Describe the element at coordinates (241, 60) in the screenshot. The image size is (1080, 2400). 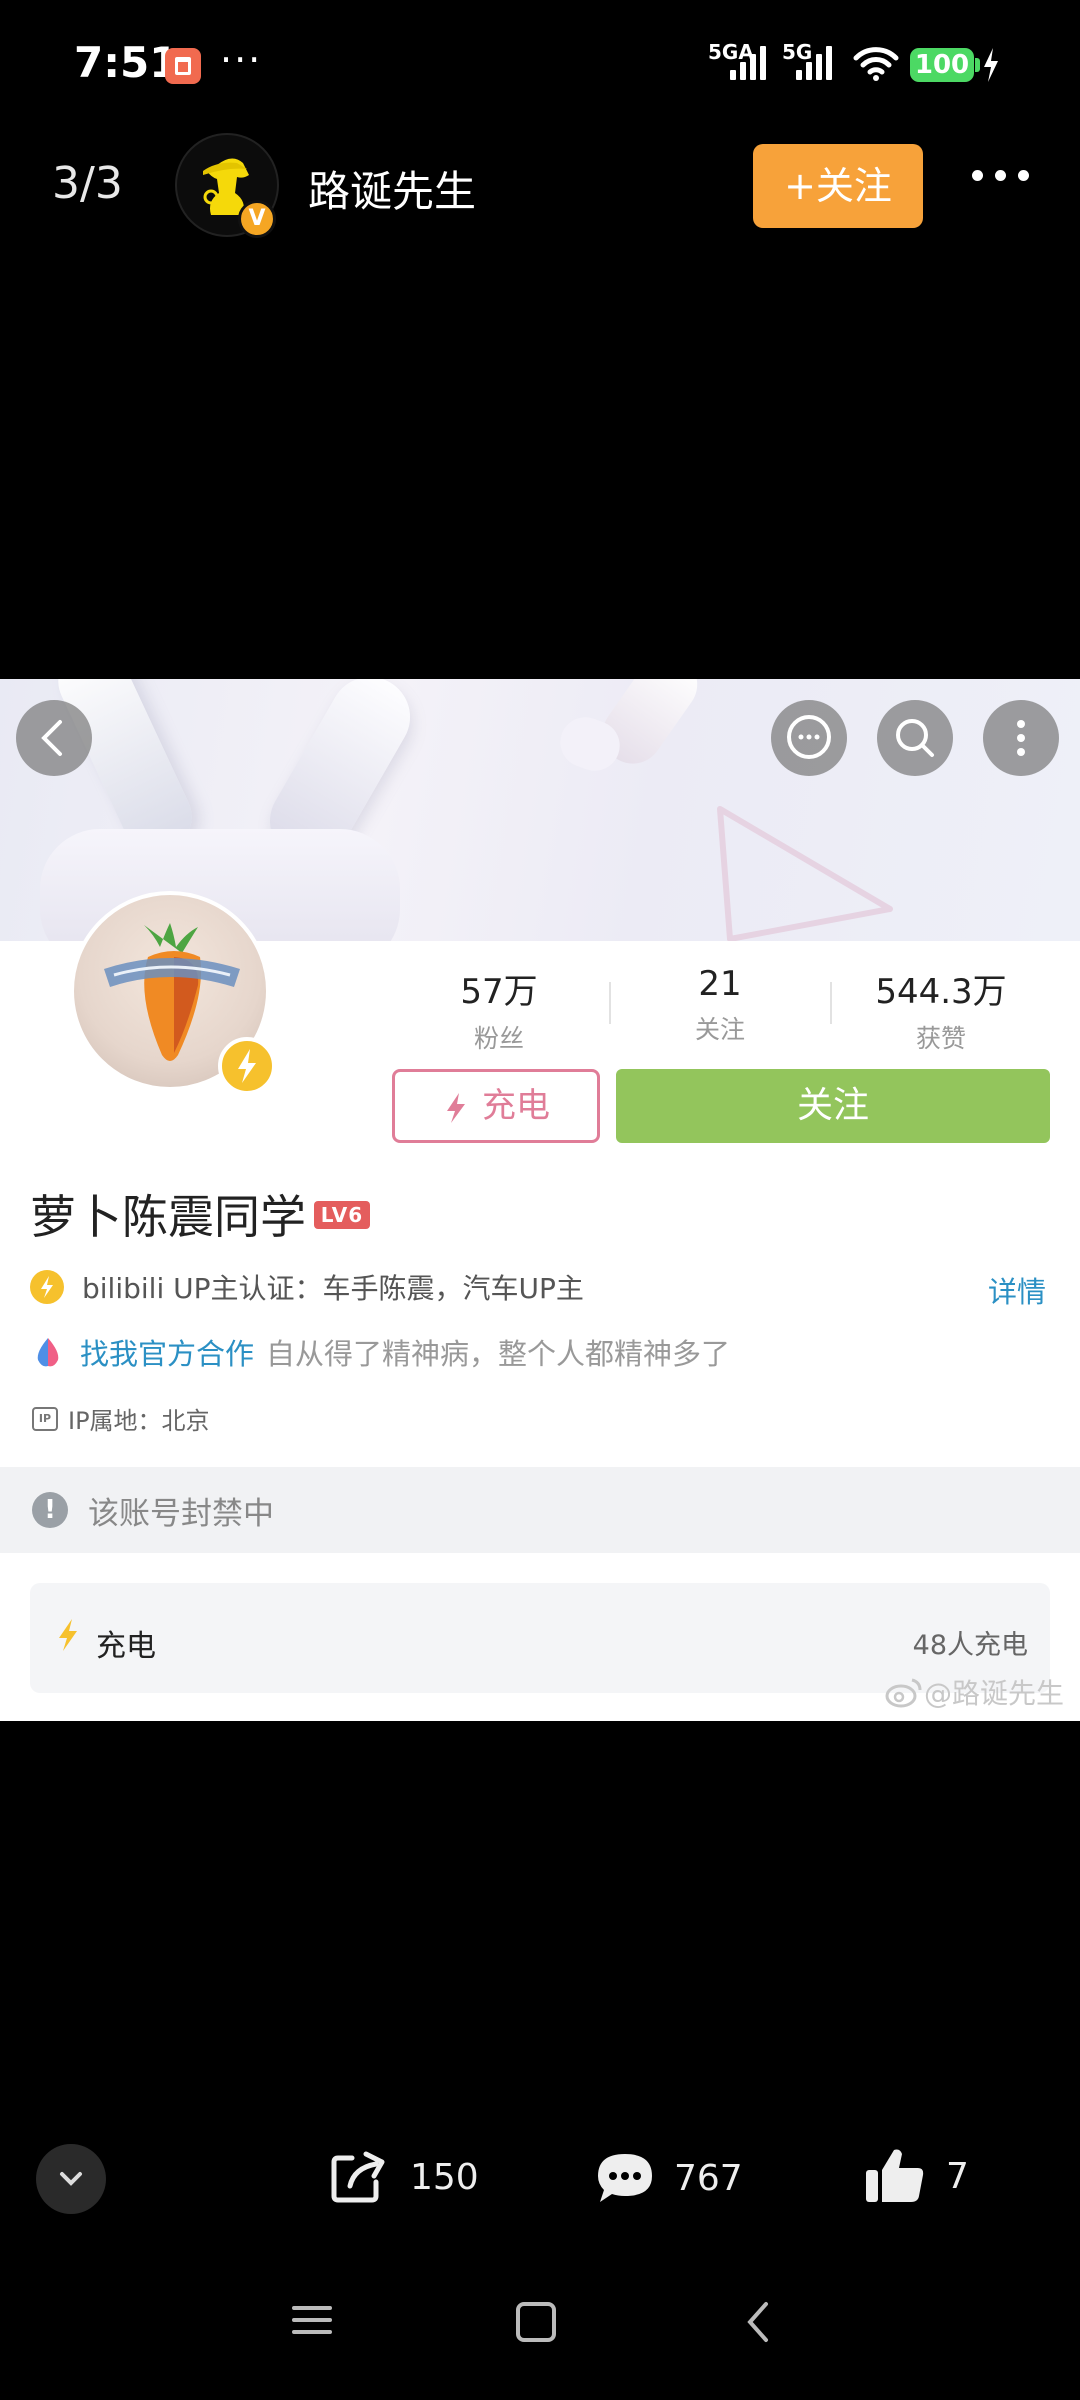
I see `status-more-icon: ···` at that location.